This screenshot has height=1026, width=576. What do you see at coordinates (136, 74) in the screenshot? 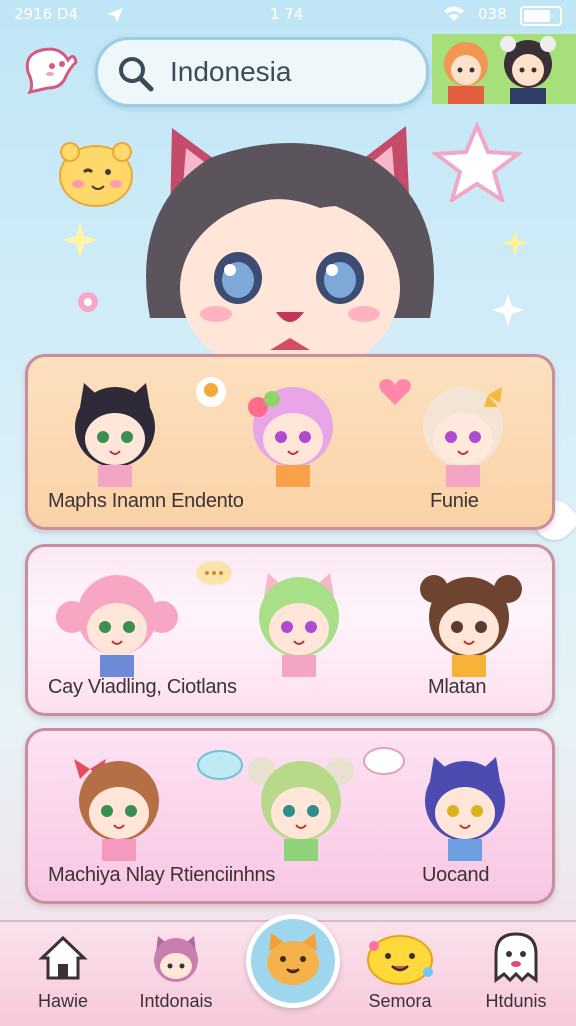
I see `search-icon` at bounding box center [136, 74].